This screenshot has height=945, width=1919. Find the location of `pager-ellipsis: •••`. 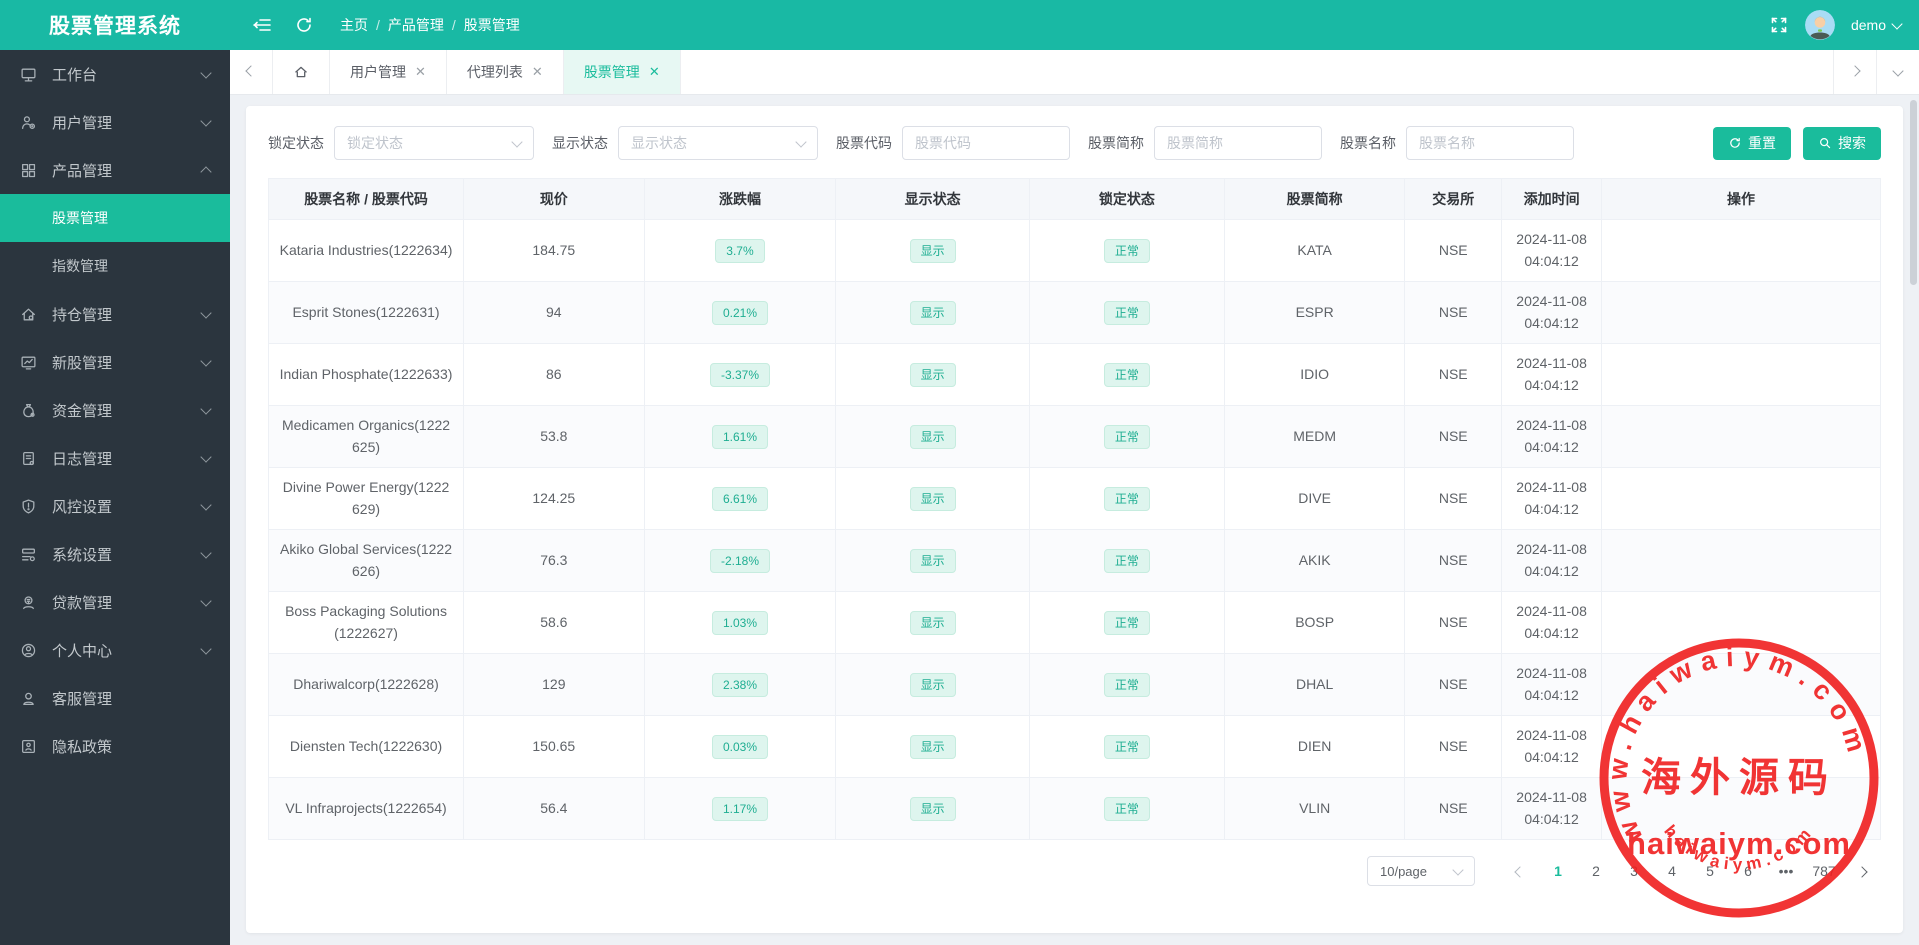

pager-ellipsis: ••• is located at coordinates (1786, 871).